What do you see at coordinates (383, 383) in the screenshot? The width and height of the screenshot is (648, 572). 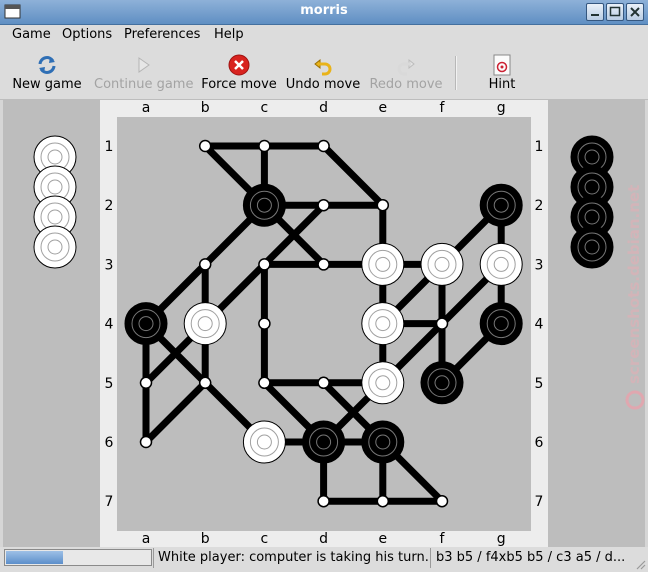 I see `white-piece-e5` at bounding box center [383, 383].